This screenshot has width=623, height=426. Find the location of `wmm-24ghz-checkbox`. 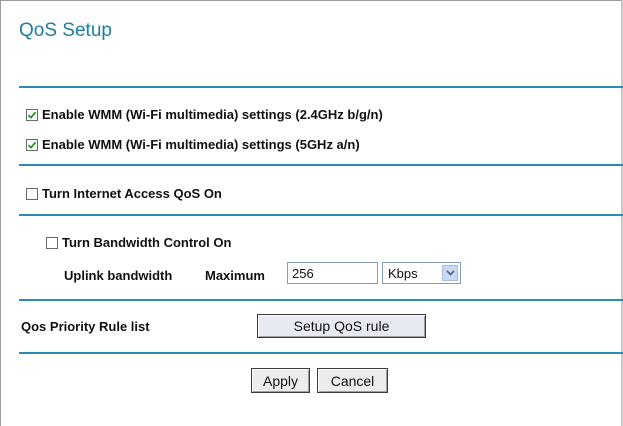

wmm-24ghz-checkbox is located at coordinates (32, 114).